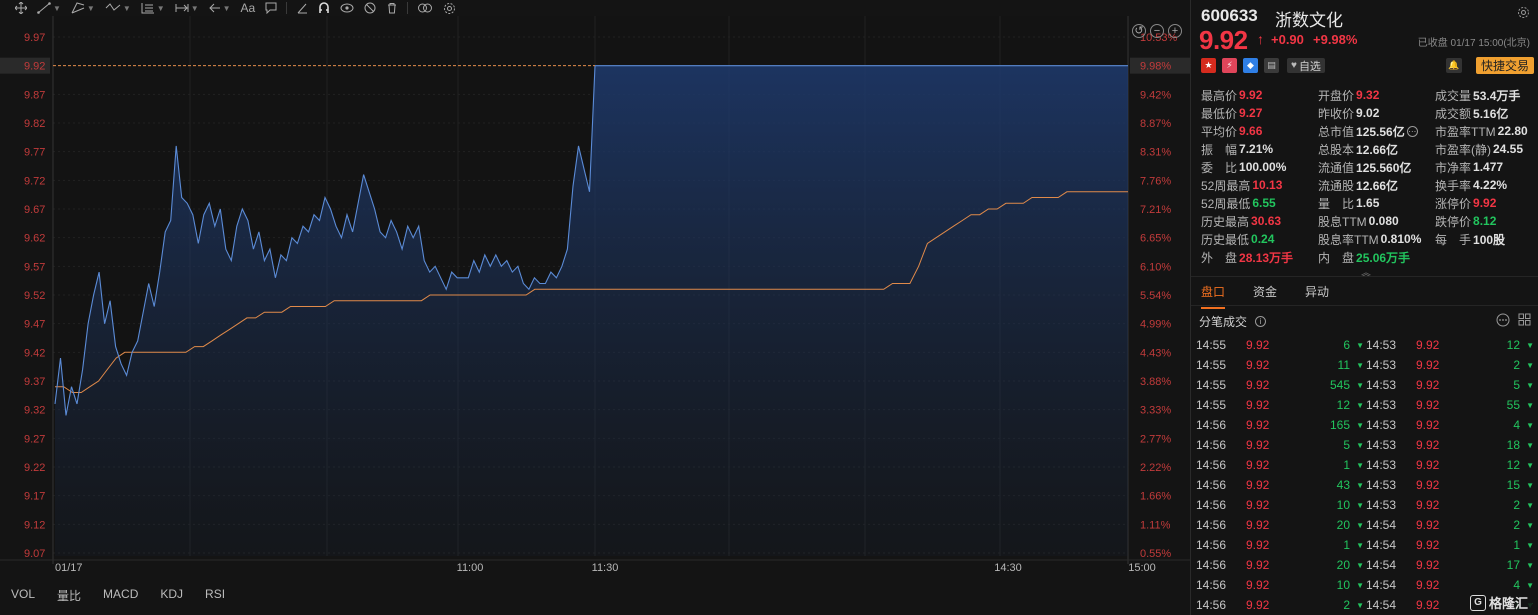 Image resolution: width=1538 pixels, height=615 pixels. I want to click on panel-settings-gear-icon, so click(1523, 14).